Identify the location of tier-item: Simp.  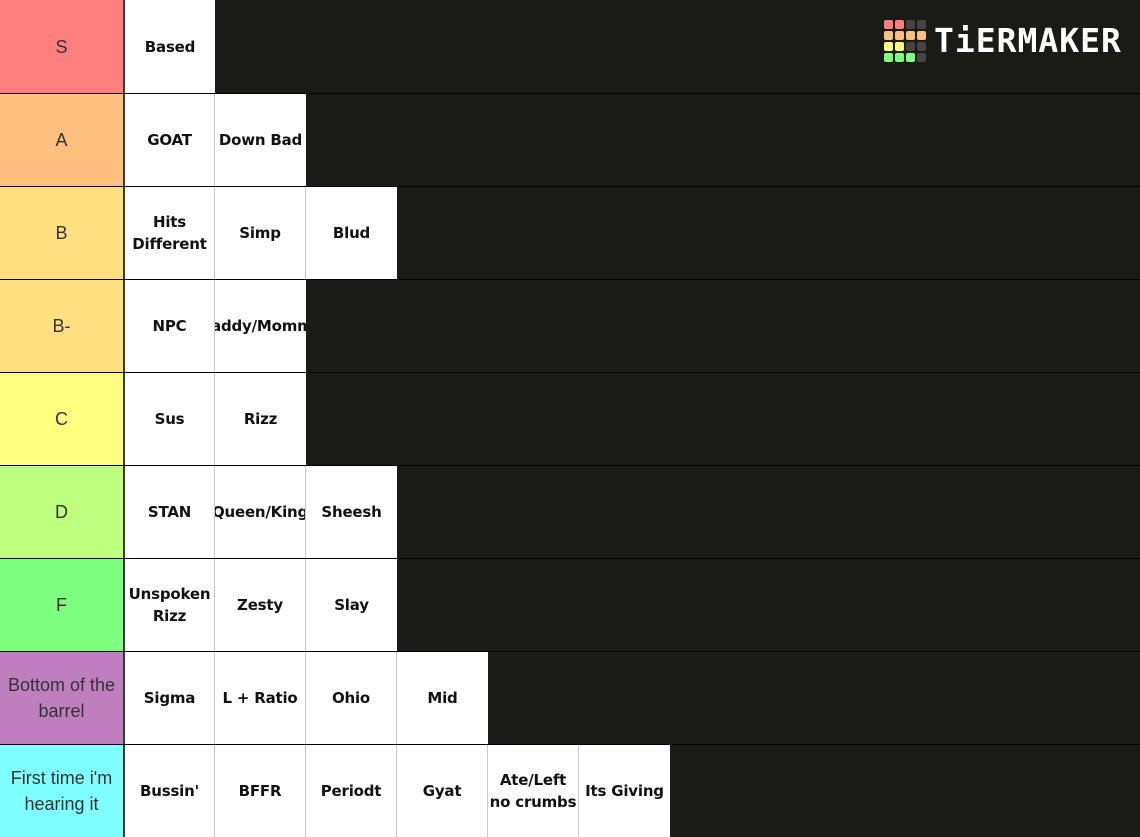
(260, 233).